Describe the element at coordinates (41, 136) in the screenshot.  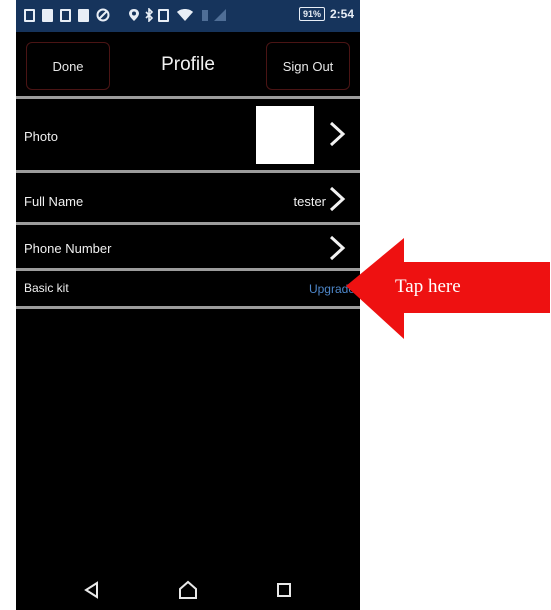
I see `photo-label: Photo` at that location.